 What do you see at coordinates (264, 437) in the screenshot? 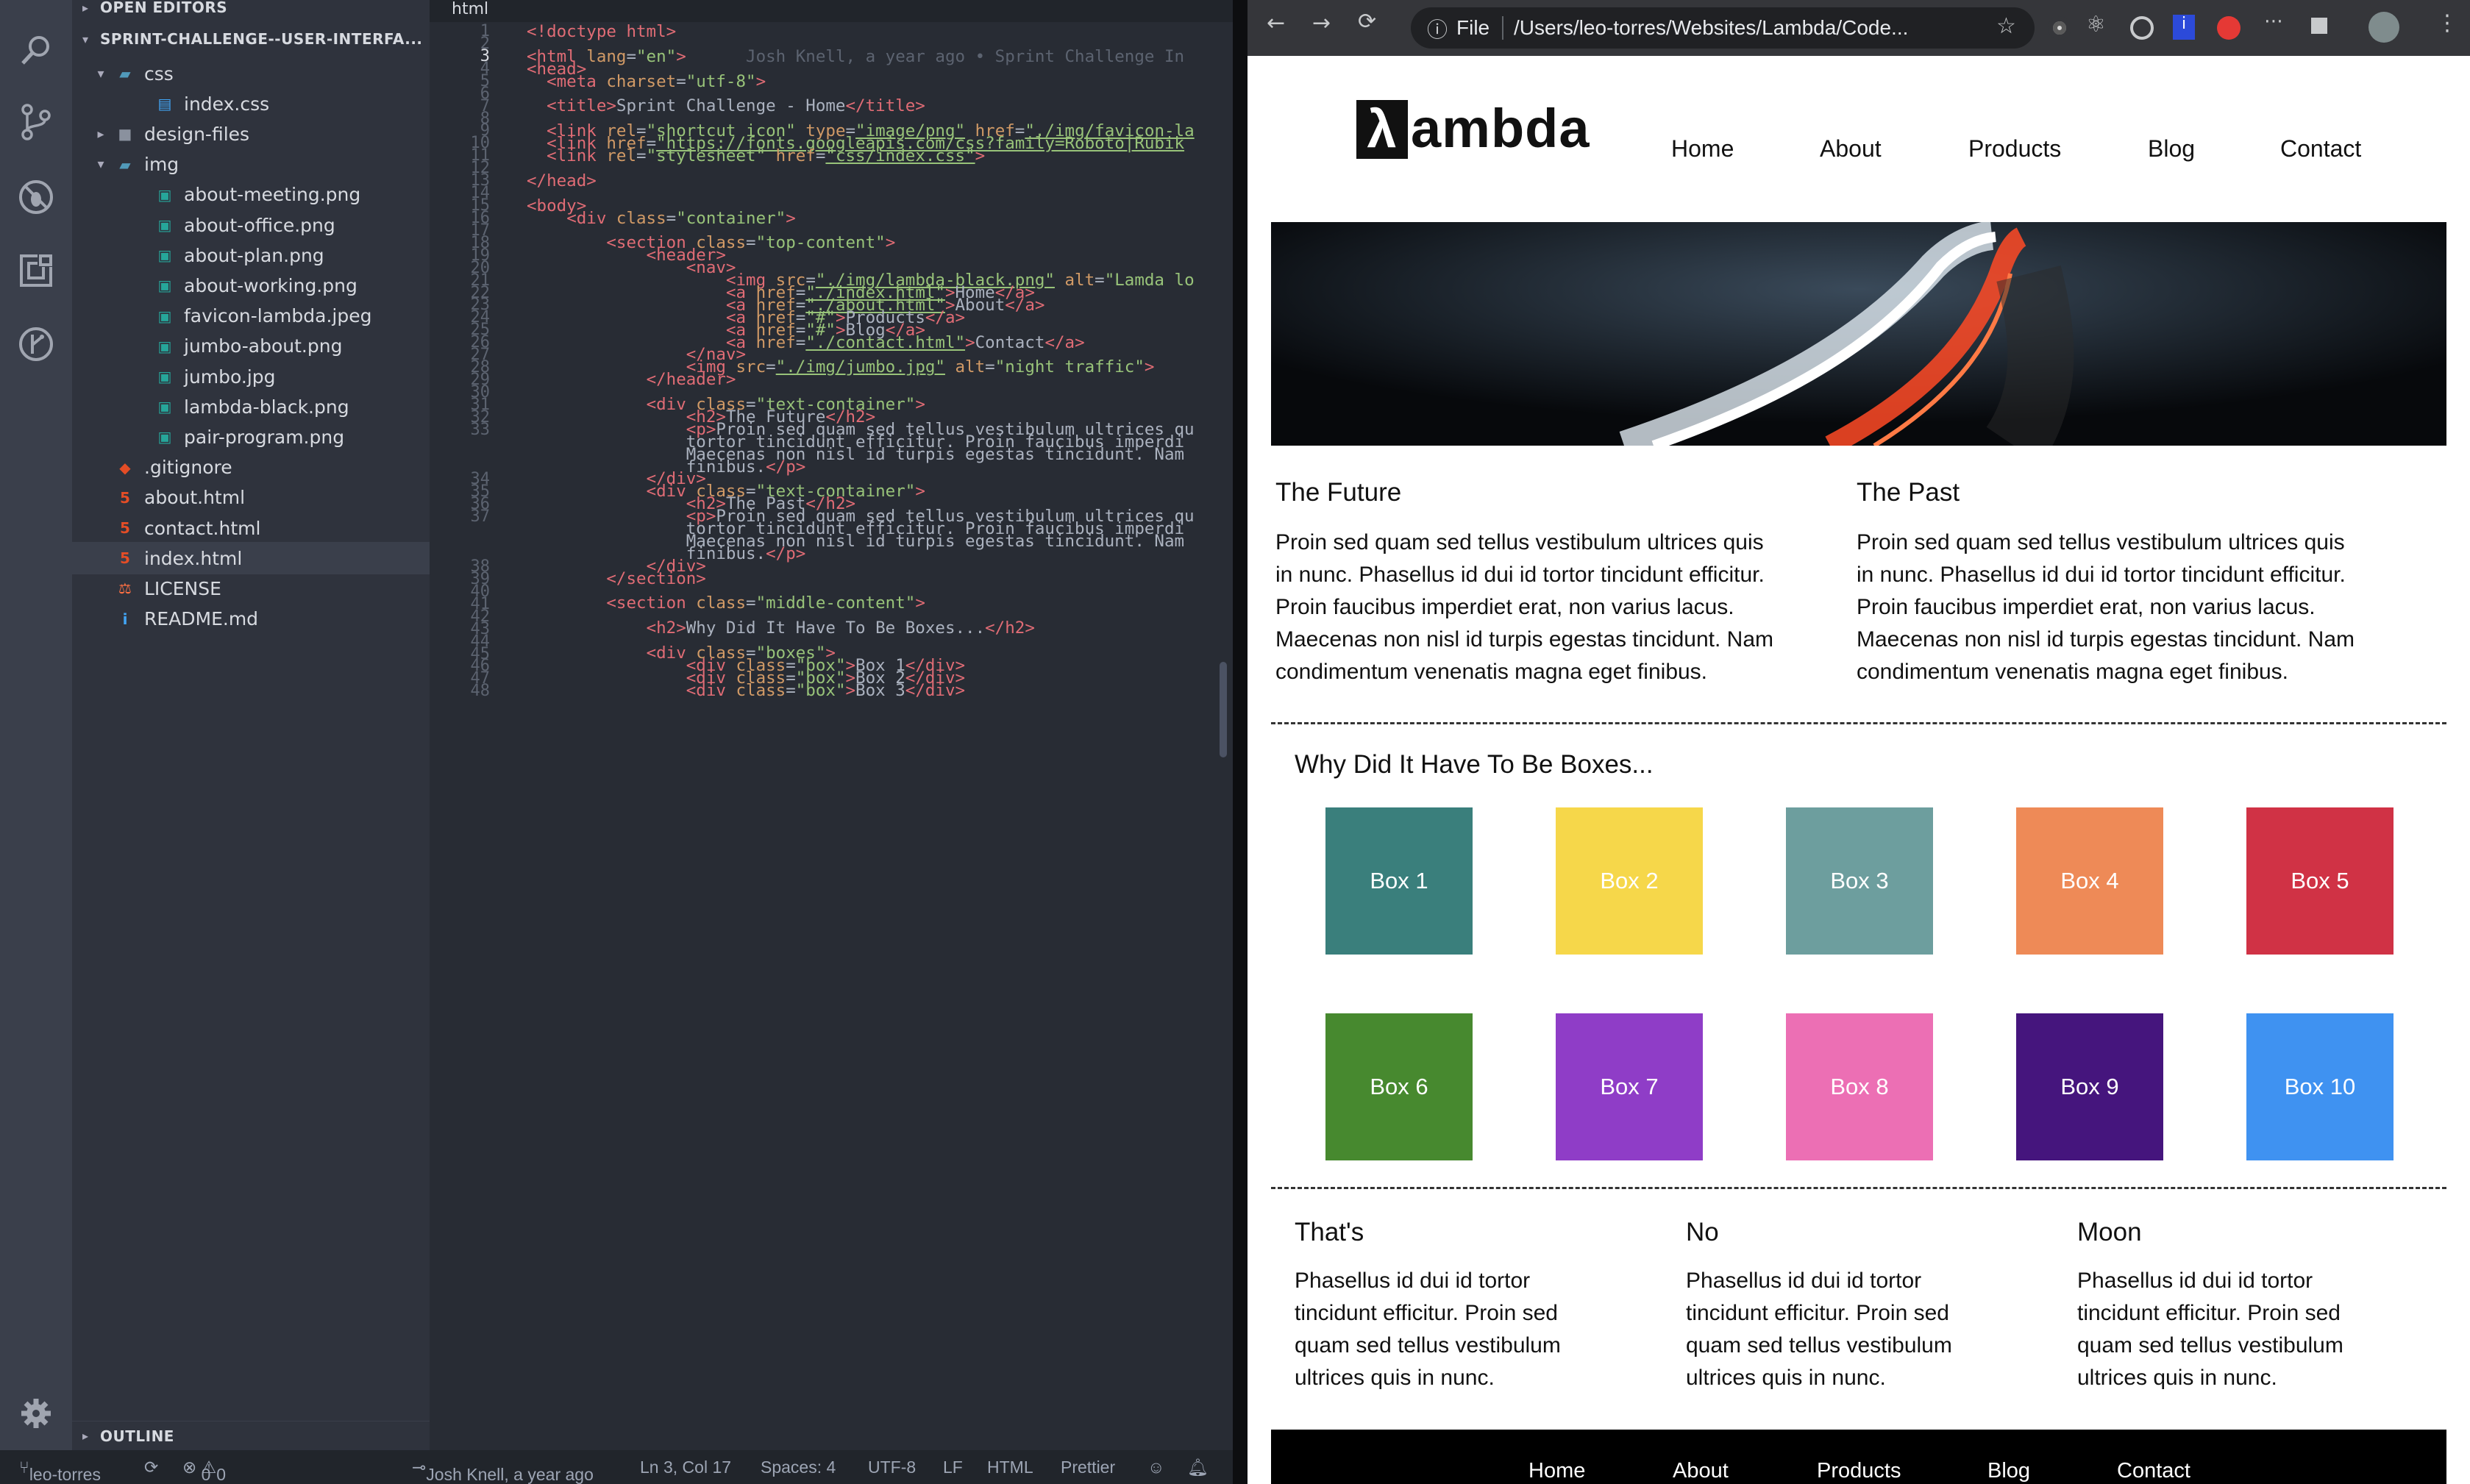
I see `tree-item-label: pair-program.png` at bounding box center [264, 437].